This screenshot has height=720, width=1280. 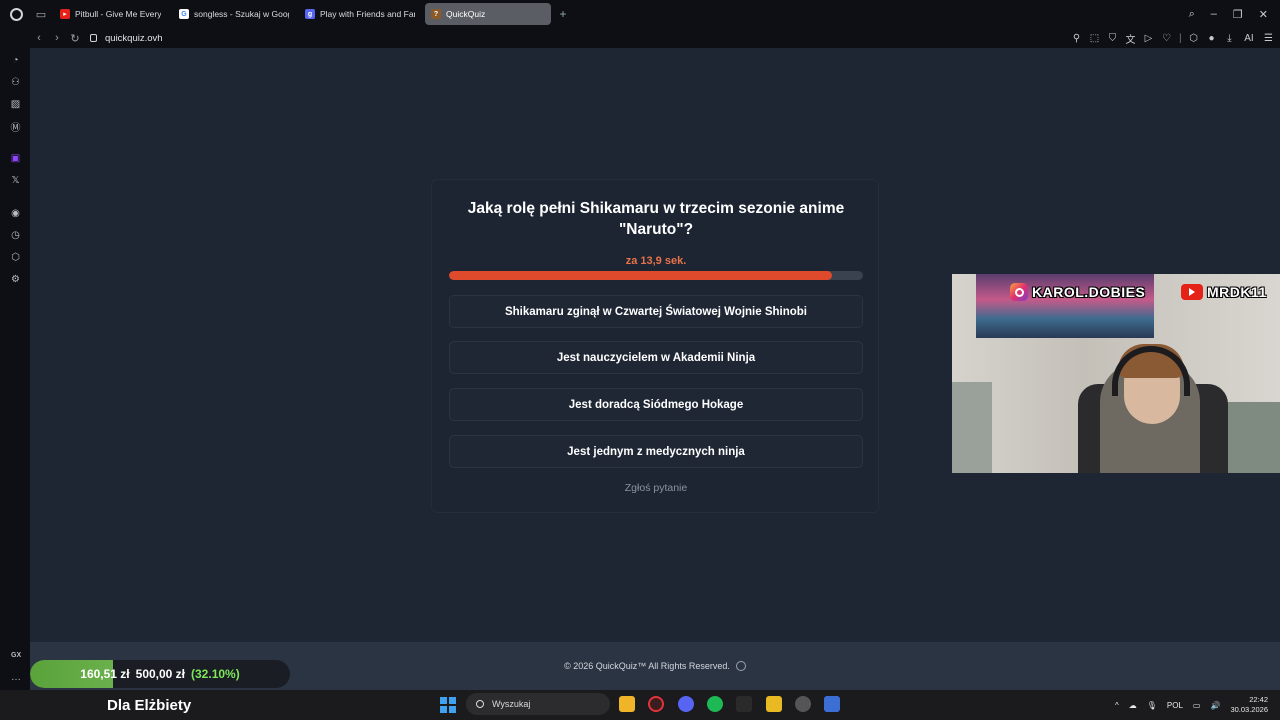 I want to click on cloud-icon: ☁, so click(x=1133, y=705).